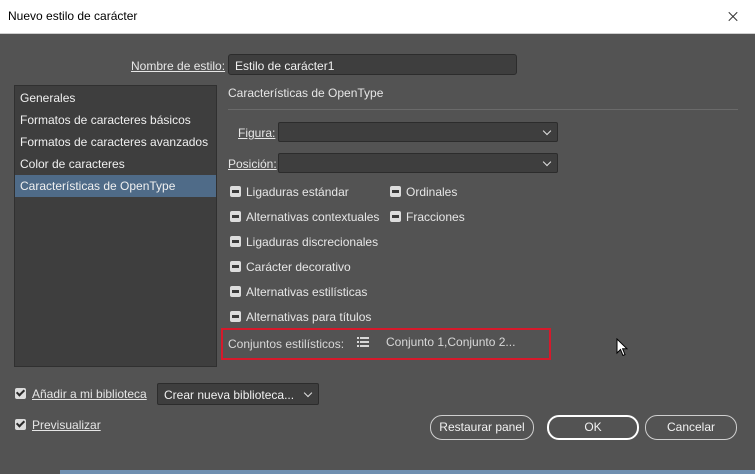 The width and height of the screenshot is (755, 474). I want to click on caracter-decorativo-label: Carácter decorativo, so click(298, 267).